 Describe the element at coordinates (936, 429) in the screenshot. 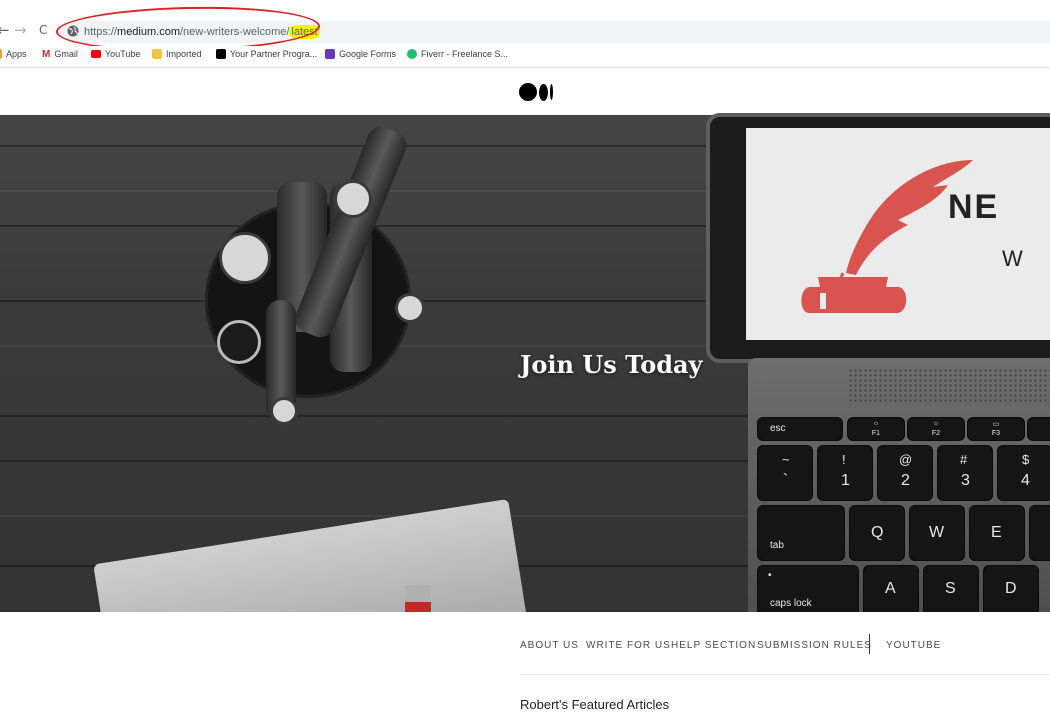

I see `key-f2: ☼ F2` at that location.